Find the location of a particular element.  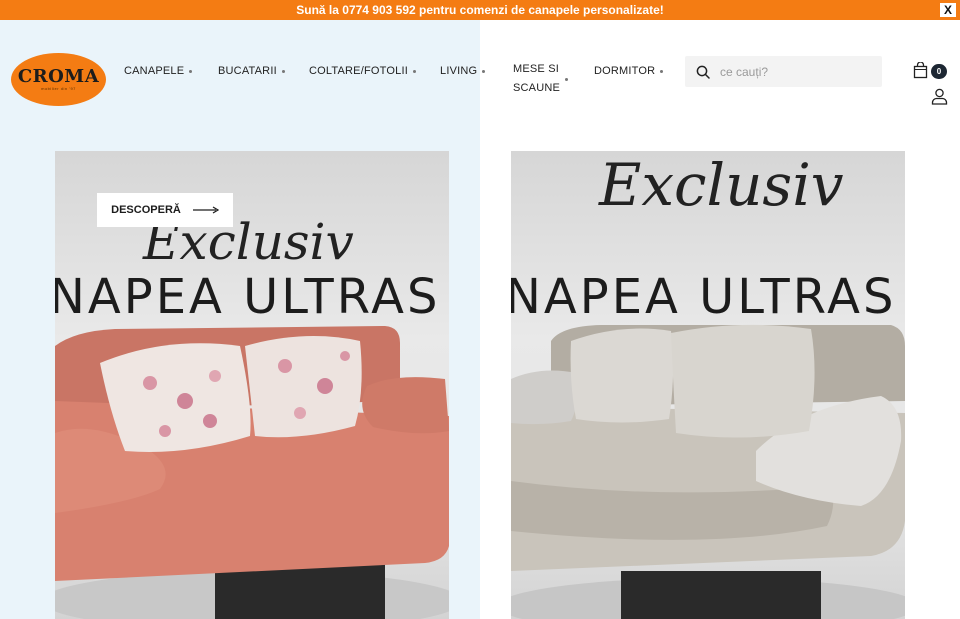

nav-item-bucatarii: BUCATARII is located at coordinates (251, 71).